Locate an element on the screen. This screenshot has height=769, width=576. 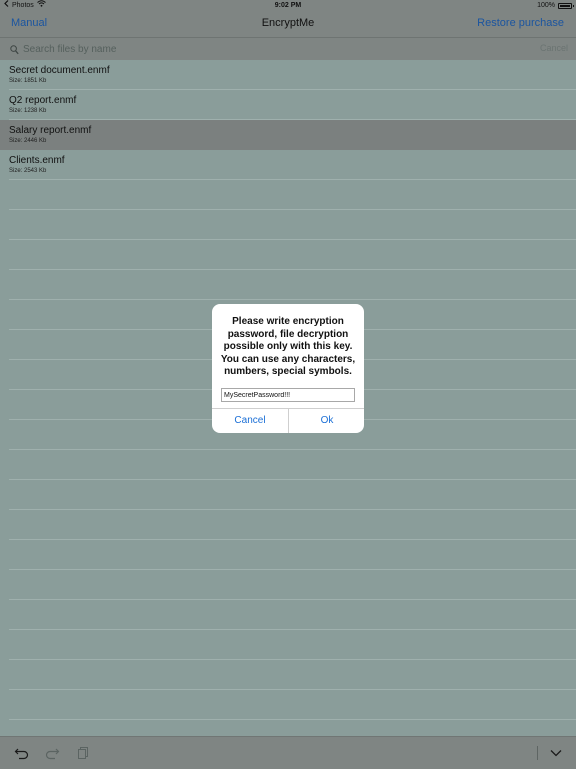
search-icon is located at coordinates (14, 51).